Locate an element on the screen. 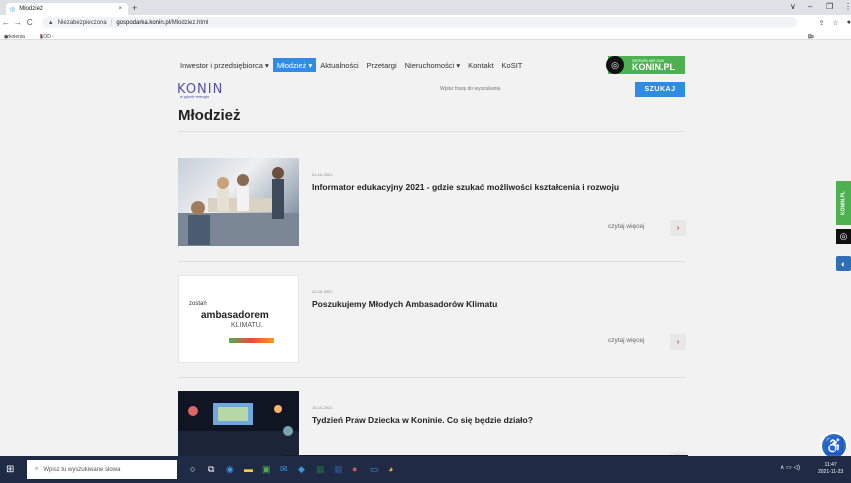 The height and width of the screenshot is (483, 851). new-tab-button: + is located at coordinates (134, 8).